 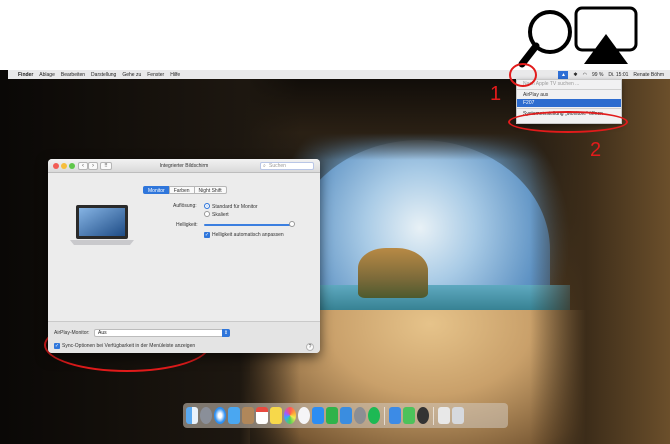 What do you see at coordinates (156, 190) in the screenshot?
I see `tab-monitor: Monitor` at bounding box center [156, 190].